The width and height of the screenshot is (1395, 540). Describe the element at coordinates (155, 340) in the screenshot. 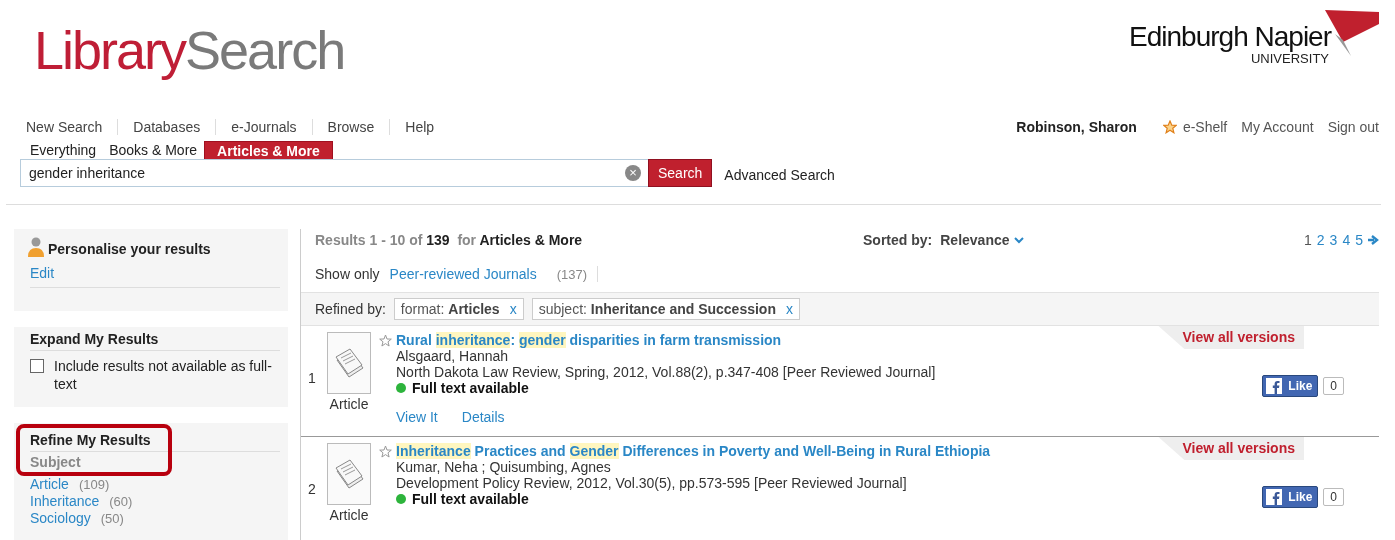

I see `panel-title: Expand My Results` at that location.